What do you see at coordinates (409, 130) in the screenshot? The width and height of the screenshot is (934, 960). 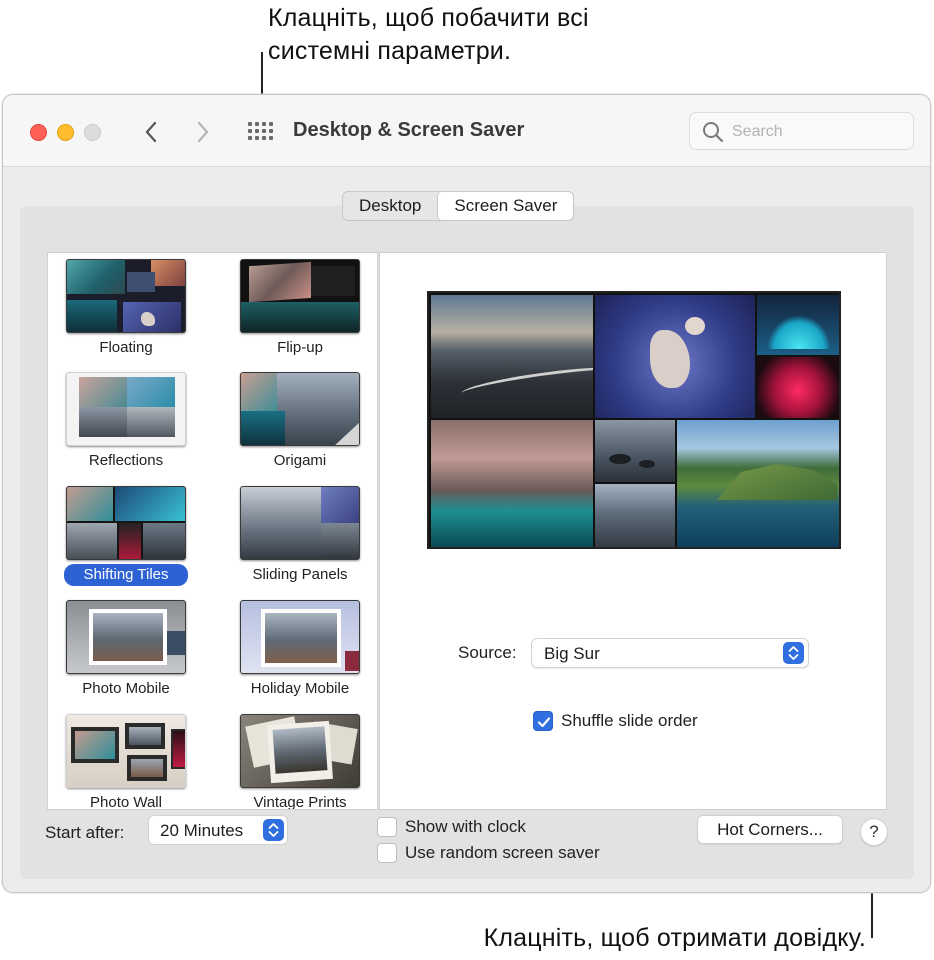 I see `window-title: Desktop & Screen Saver` at bounding box center [409, 130].